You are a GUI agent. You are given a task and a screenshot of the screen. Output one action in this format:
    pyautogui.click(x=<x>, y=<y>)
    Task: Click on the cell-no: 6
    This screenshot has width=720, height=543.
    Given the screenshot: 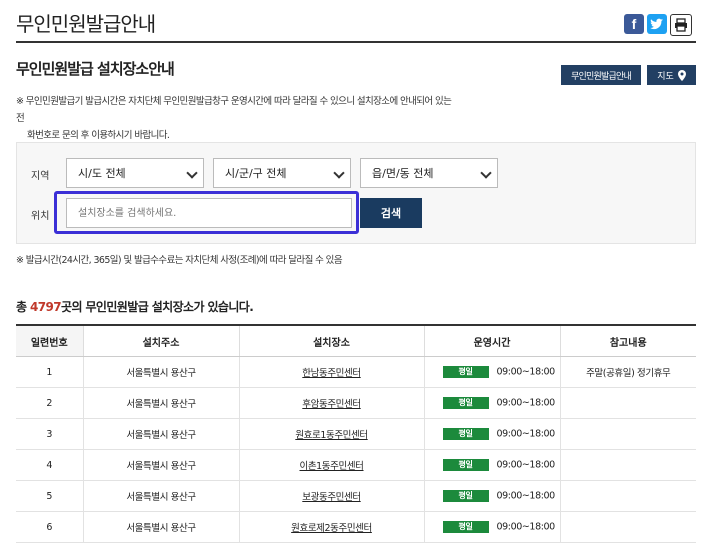 What is the action you would take?
    pyautogui.click(x=49, y=527)
    